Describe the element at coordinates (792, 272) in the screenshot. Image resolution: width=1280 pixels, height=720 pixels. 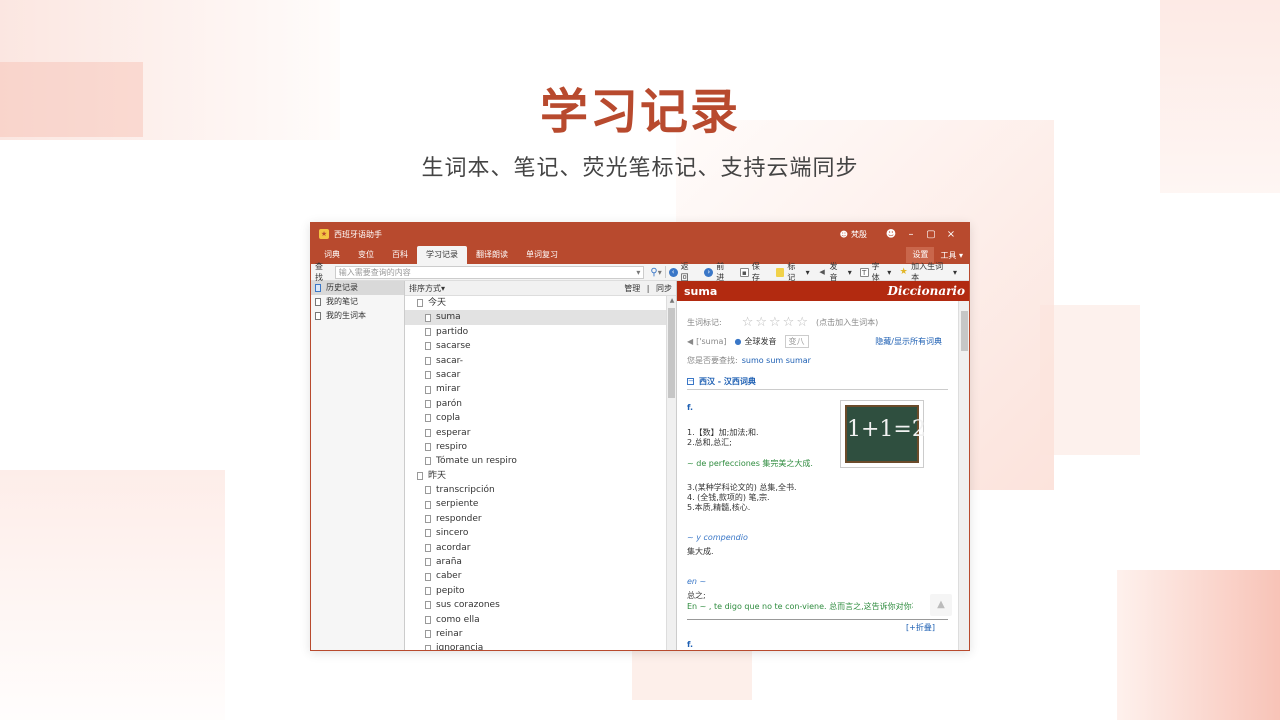
I see `mark-button: 标记 ▾` at that location.